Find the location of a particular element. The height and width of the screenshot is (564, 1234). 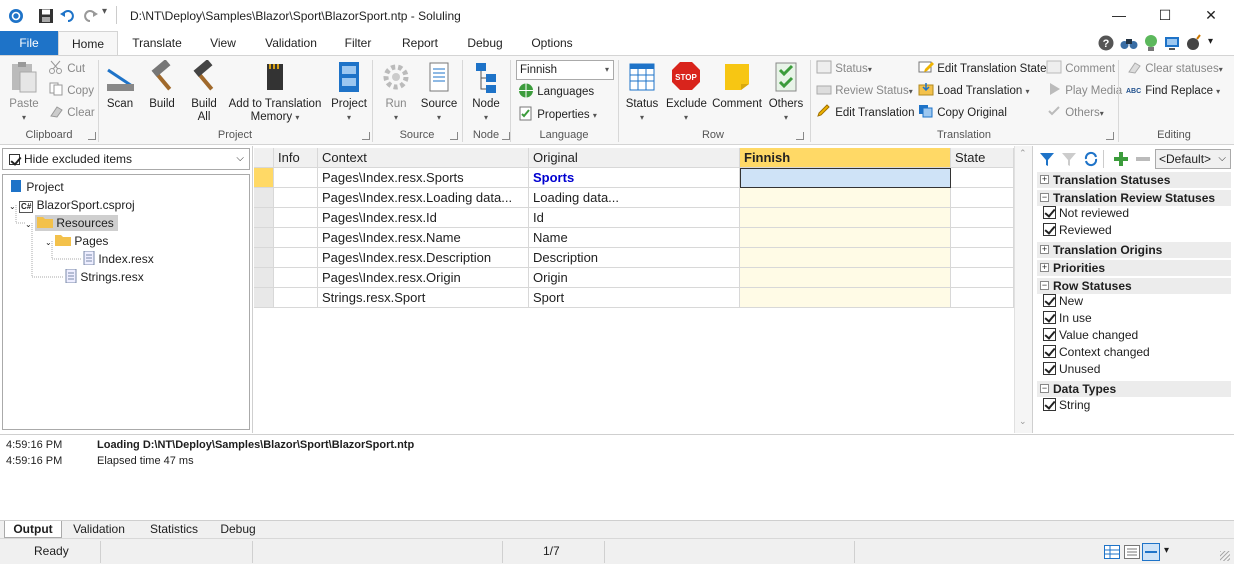

filter-item-not-reviewed: Not reviewed is located at coordinates (1086, 213).